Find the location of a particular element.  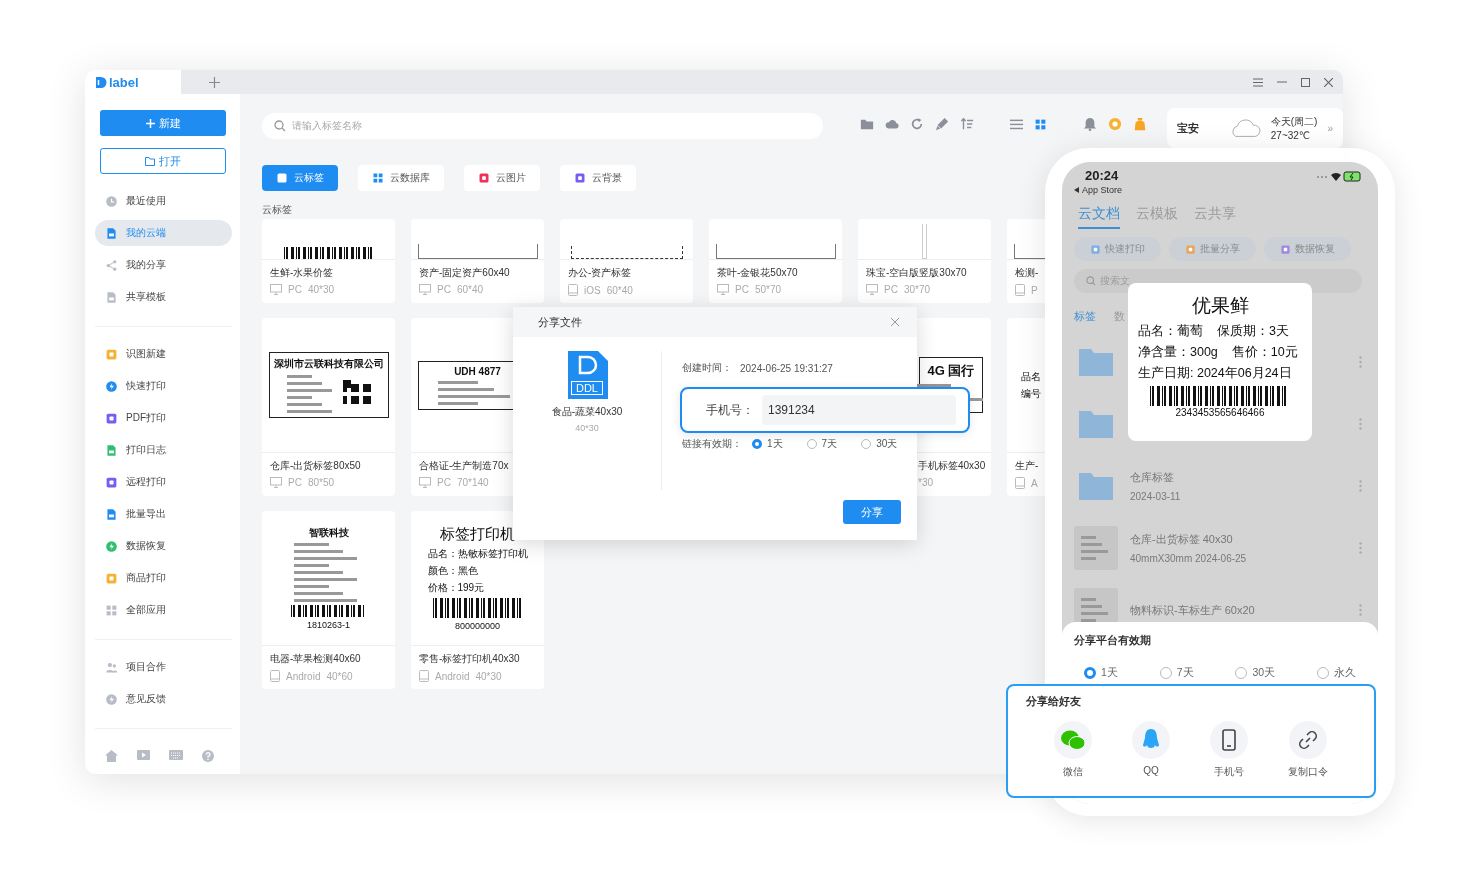

size-label: 50*70 is located at coordinates (768, 289).